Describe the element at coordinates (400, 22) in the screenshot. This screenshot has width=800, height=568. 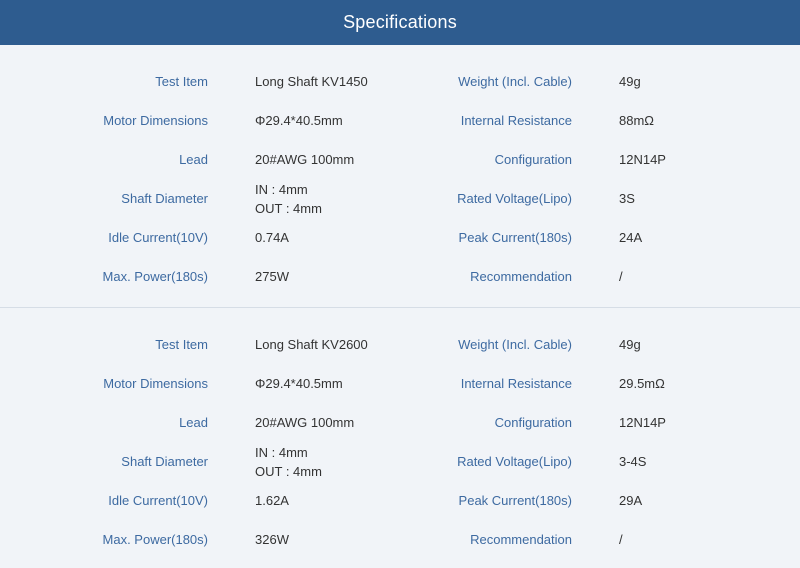
I see `page-title: Specifications` at that location.